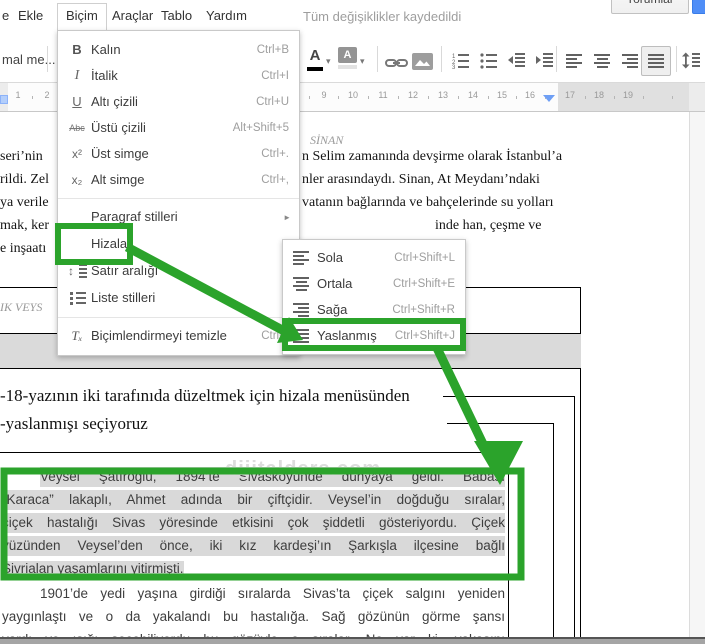 Image resolution: width=705 pixels, height=644 pixels. Describe the element at coordinates (178, 128) in the screenshot. I see `menu-item: Abc Üstü çizili Alt+Shift+5` at that location.